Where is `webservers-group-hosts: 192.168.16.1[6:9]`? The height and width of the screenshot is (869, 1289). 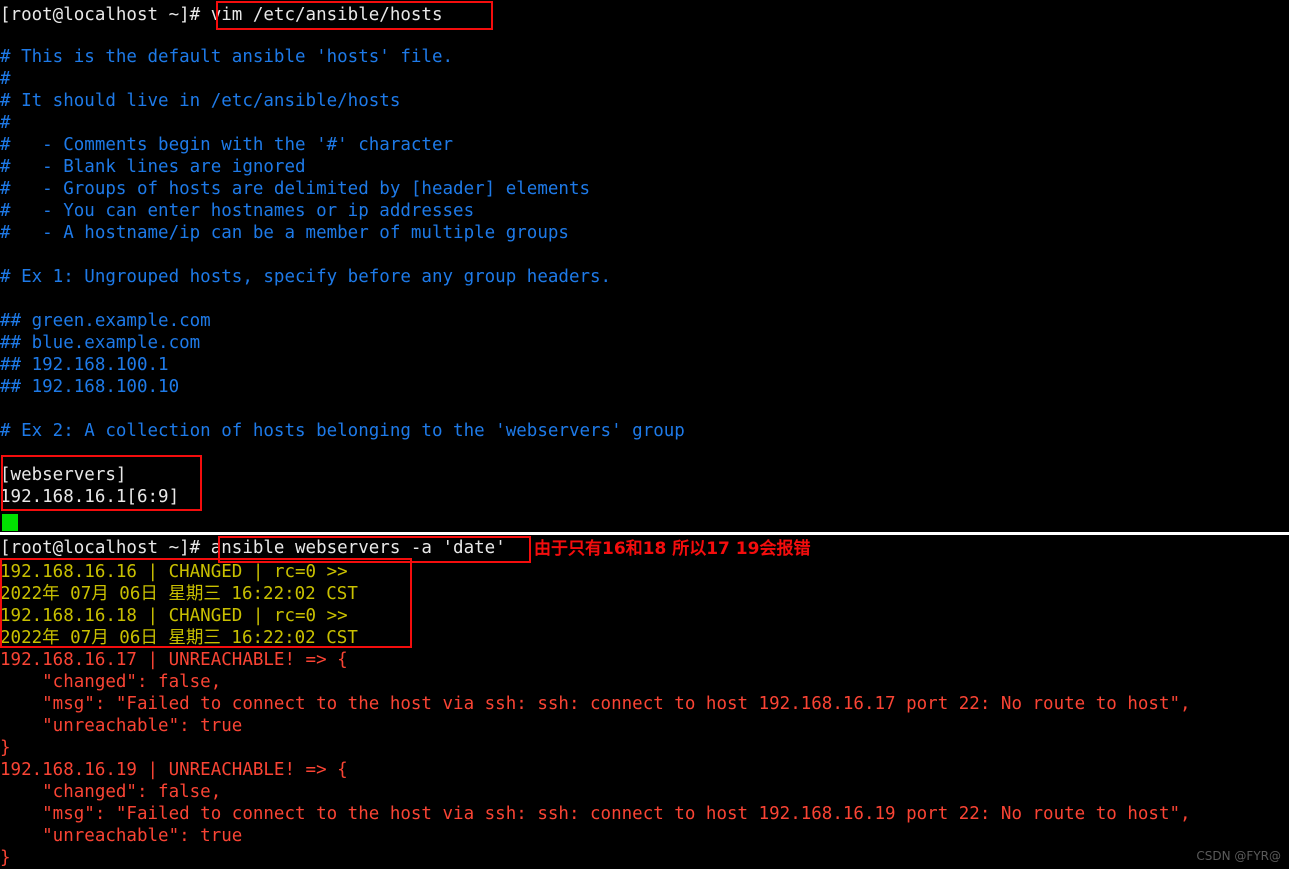
webservers-group-hosts: 192.168.16.1[6:9] is located at coordinates (90, 497).